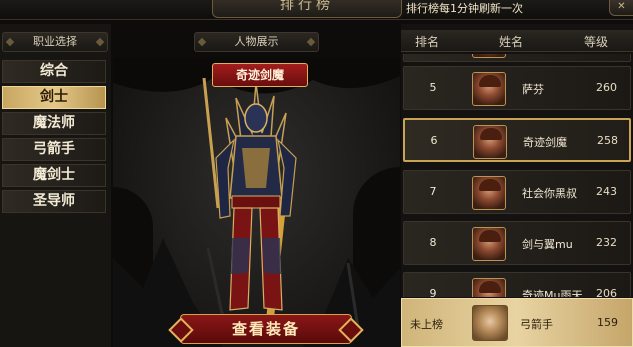  I want to click on my-ranking-row: 未上榜 弓箭手 159, so click(517, 322).